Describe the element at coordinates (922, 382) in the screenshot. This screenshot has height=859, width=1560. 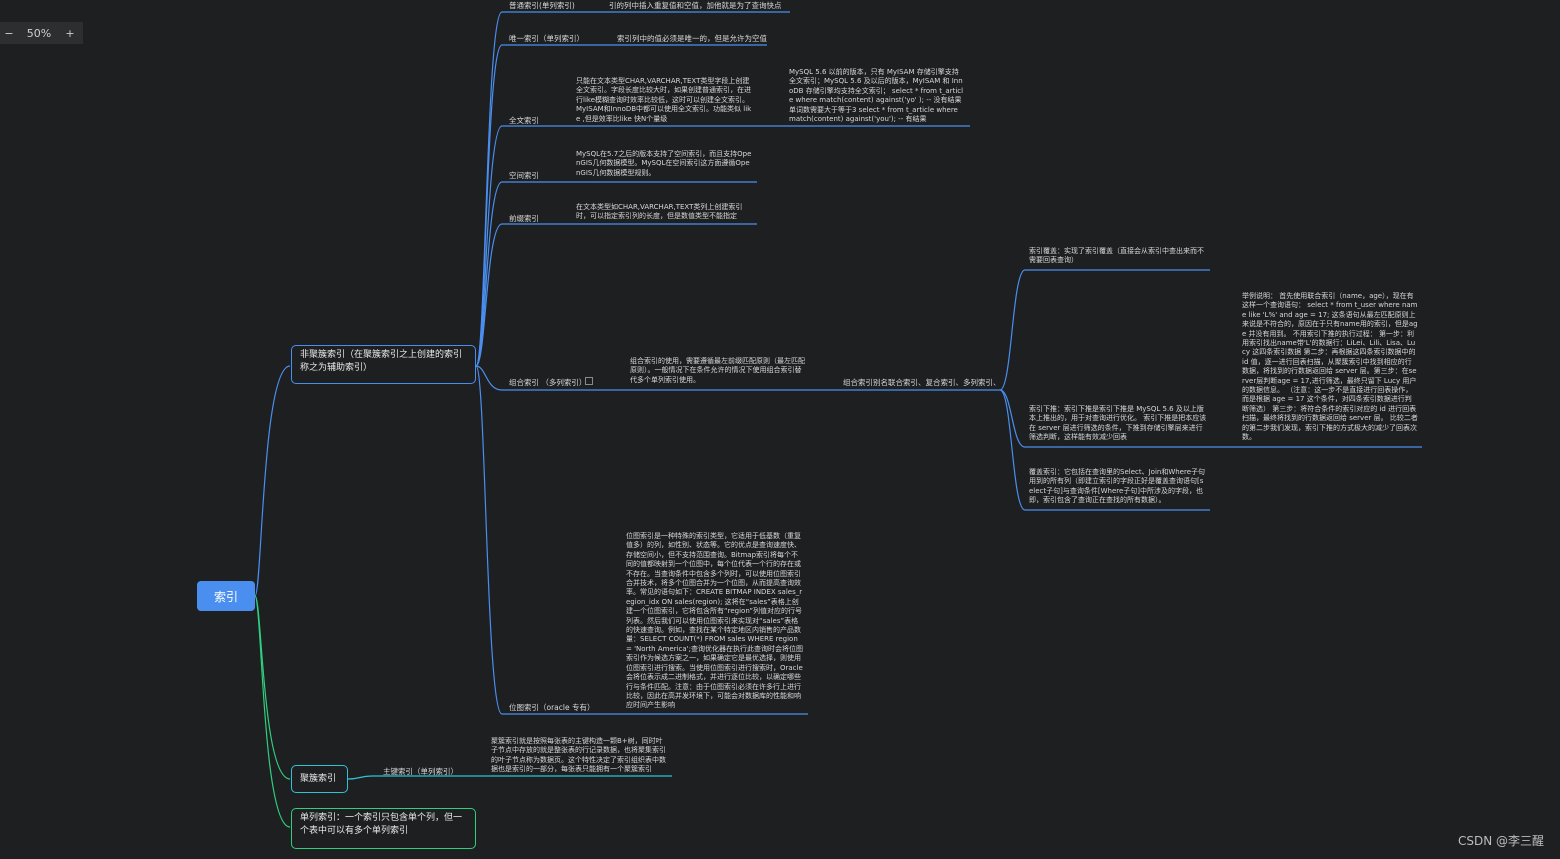
I see `composite-alias: 组合索引别名联合索引、复合索引、多列索引、` at that location.